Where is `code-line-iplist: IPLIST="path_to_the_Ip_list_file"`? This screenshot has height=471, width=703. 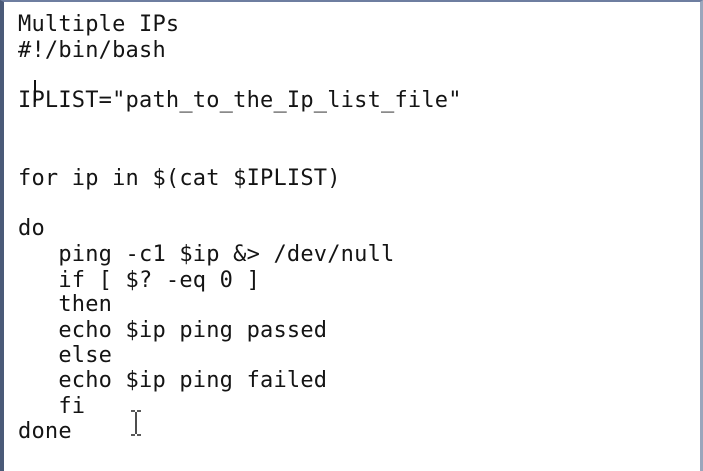 code-line-iplist: IPLIST="path_to_the_Ip_list_file" is located at coordinates (240, 100).